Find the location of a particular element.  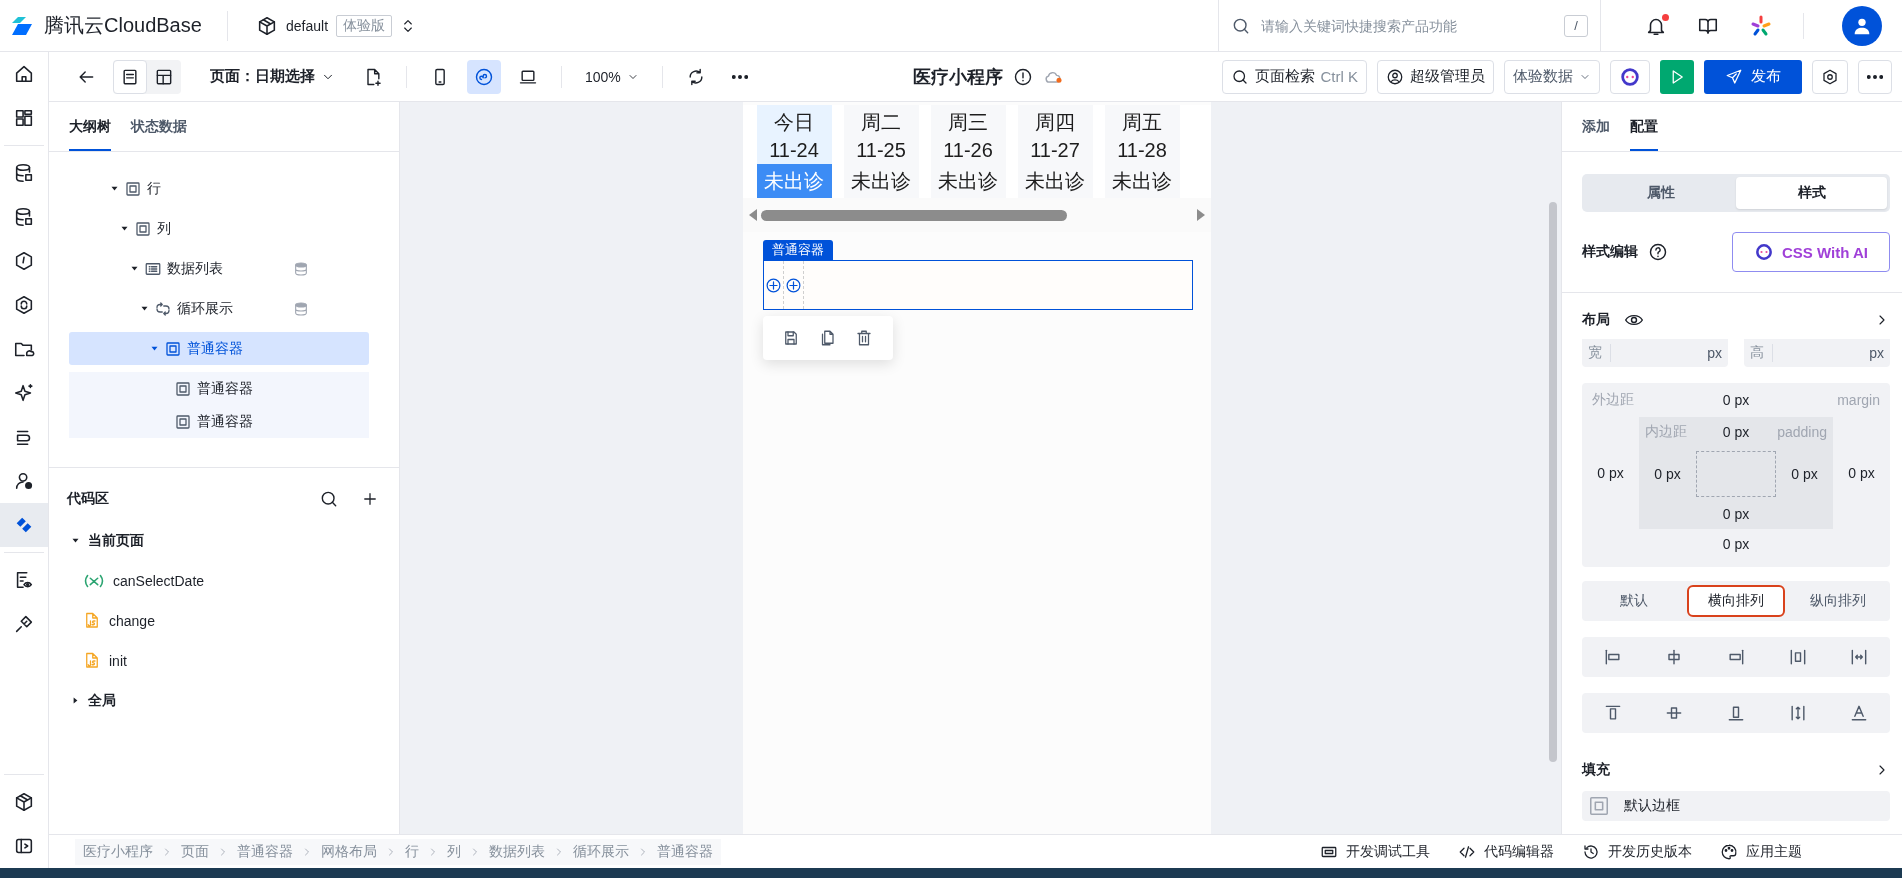

panel-tab: 大纲树 is located at coordinates (90, 134).